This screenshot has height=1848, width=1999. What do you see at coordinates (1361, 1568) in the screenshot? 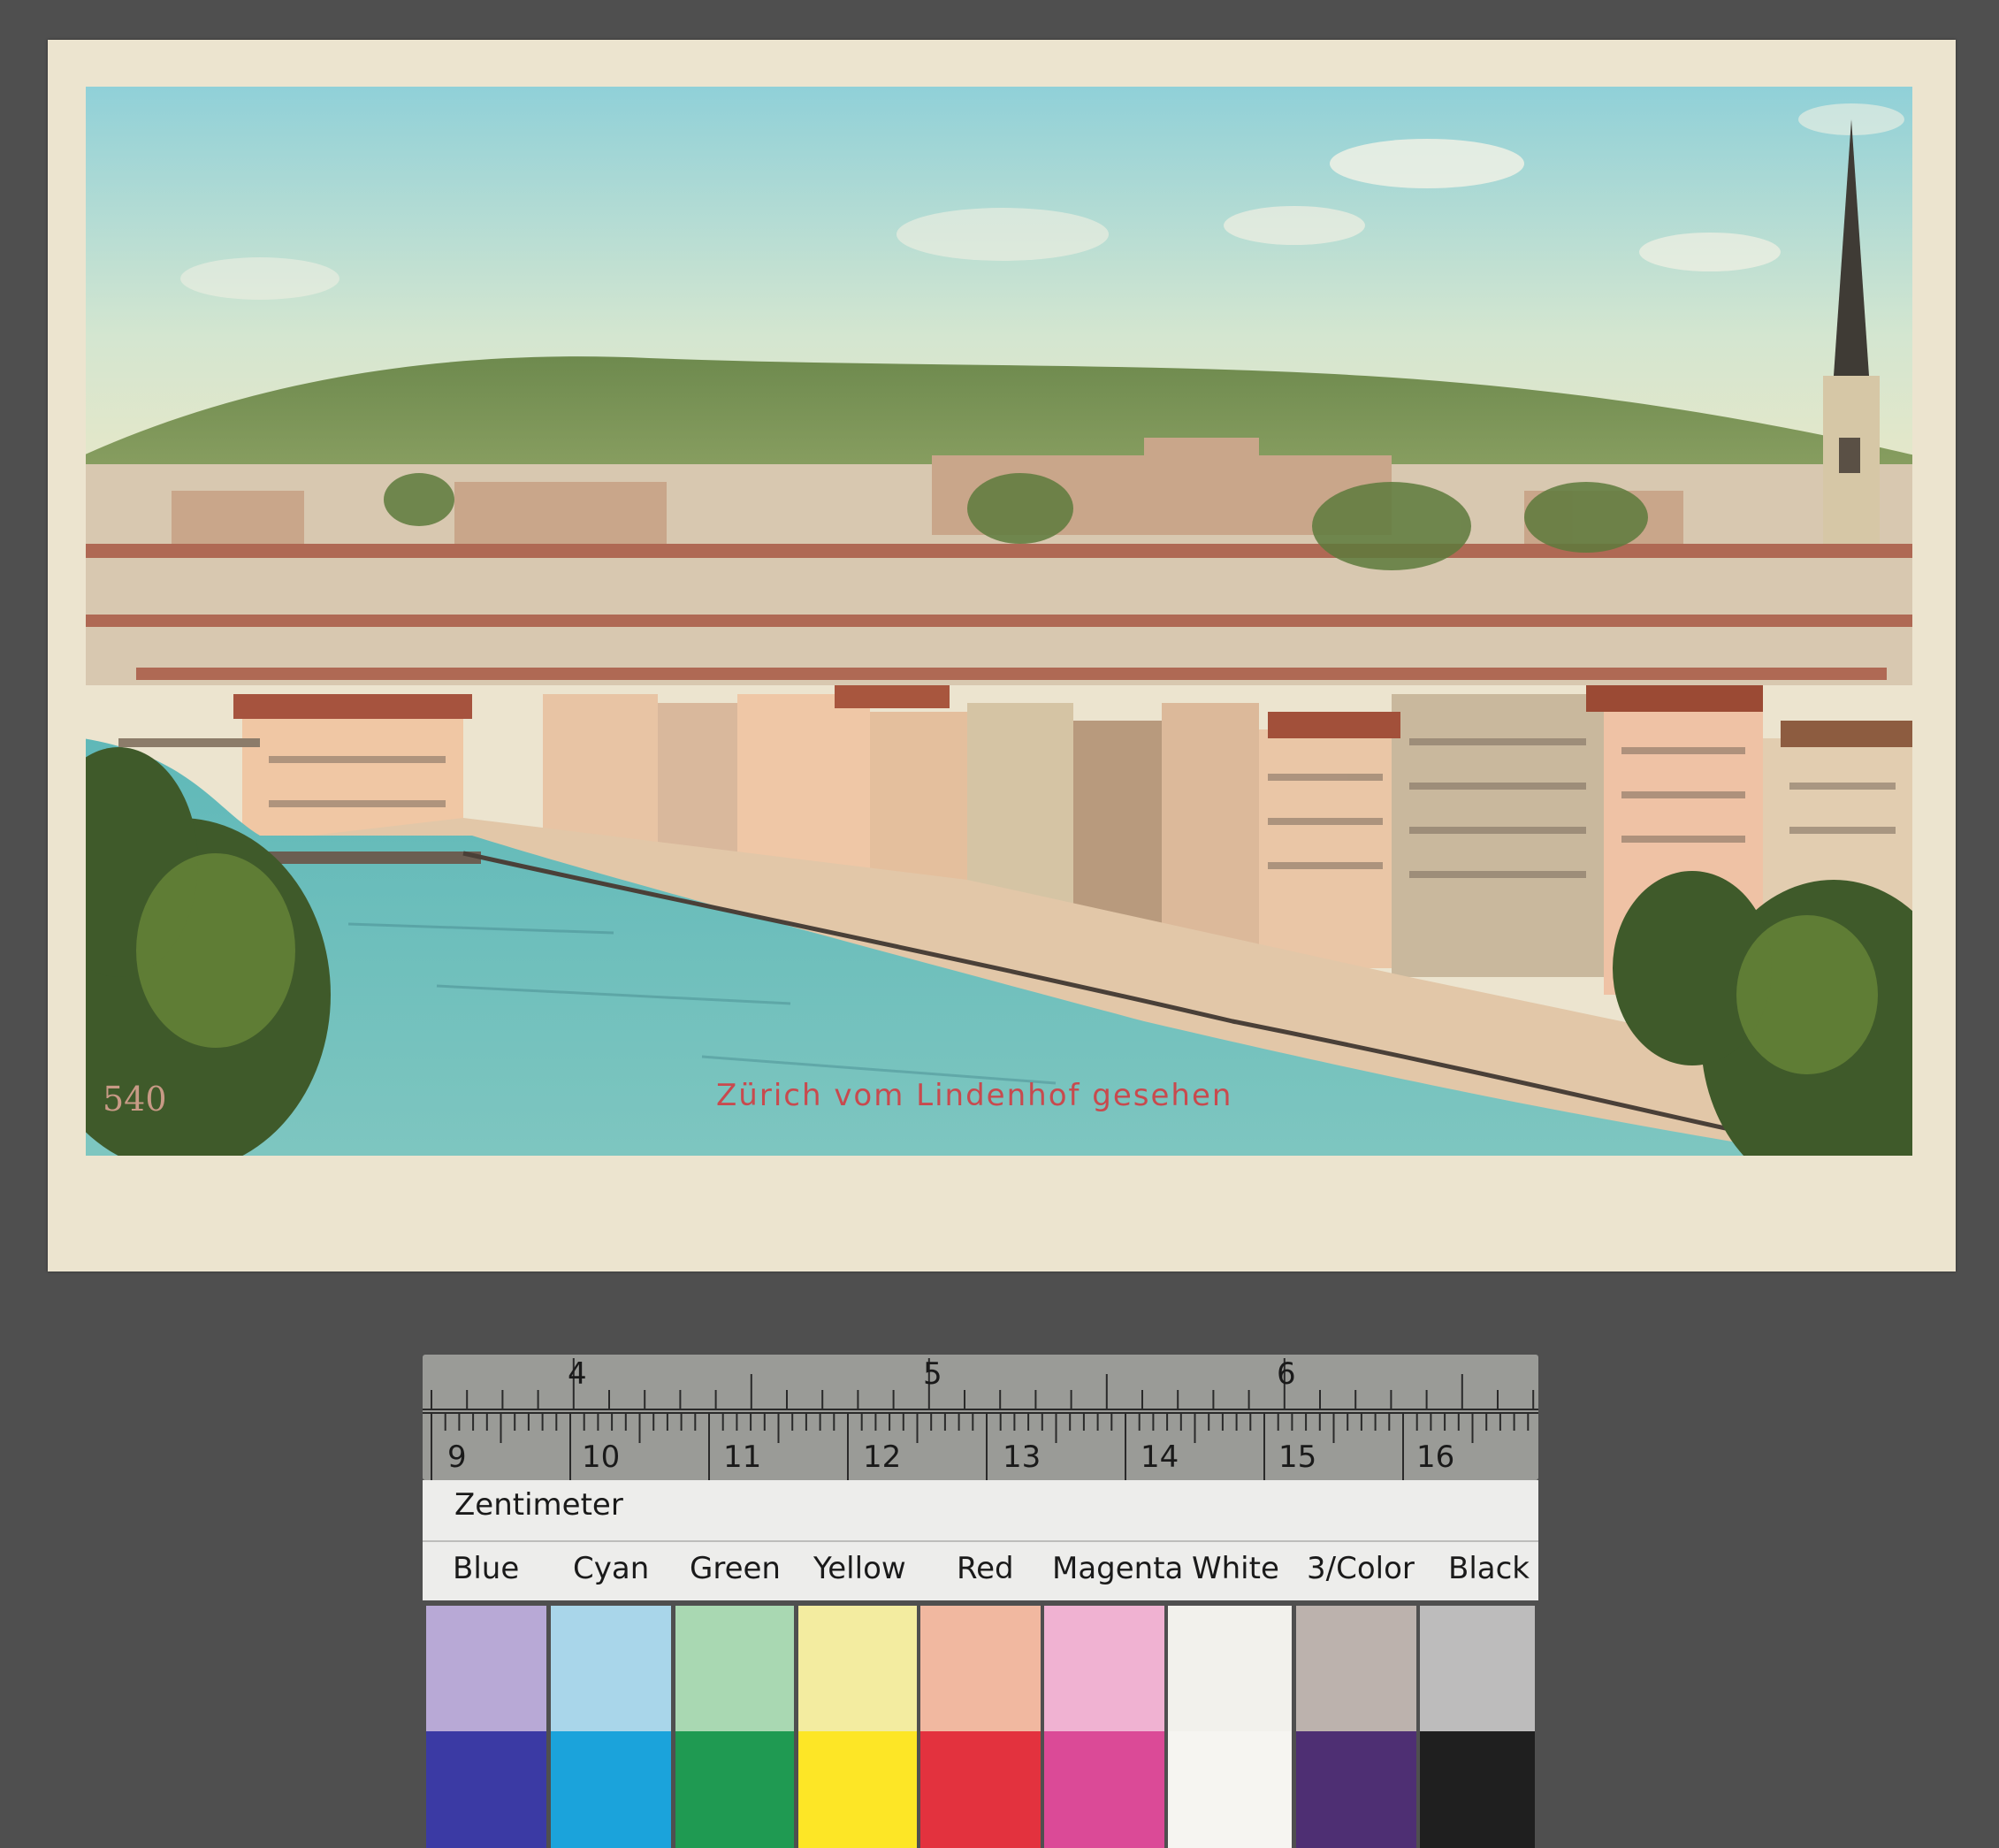
I see `color-label-3color: 3/Color` at bounding box center [1361, 1568].